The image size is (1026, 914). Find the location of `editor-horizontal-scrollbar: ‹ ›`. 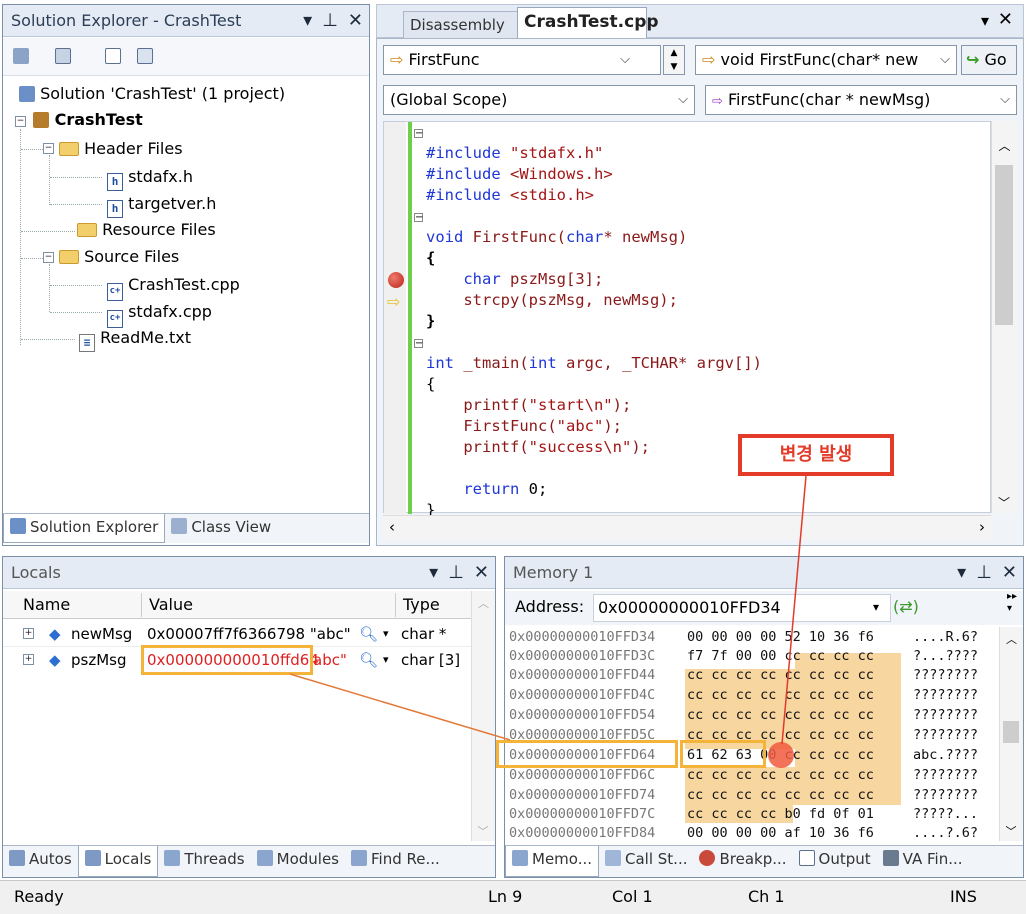

editor-horizontal-scrollbar: ‹ › is located at coordinates (687, 527).